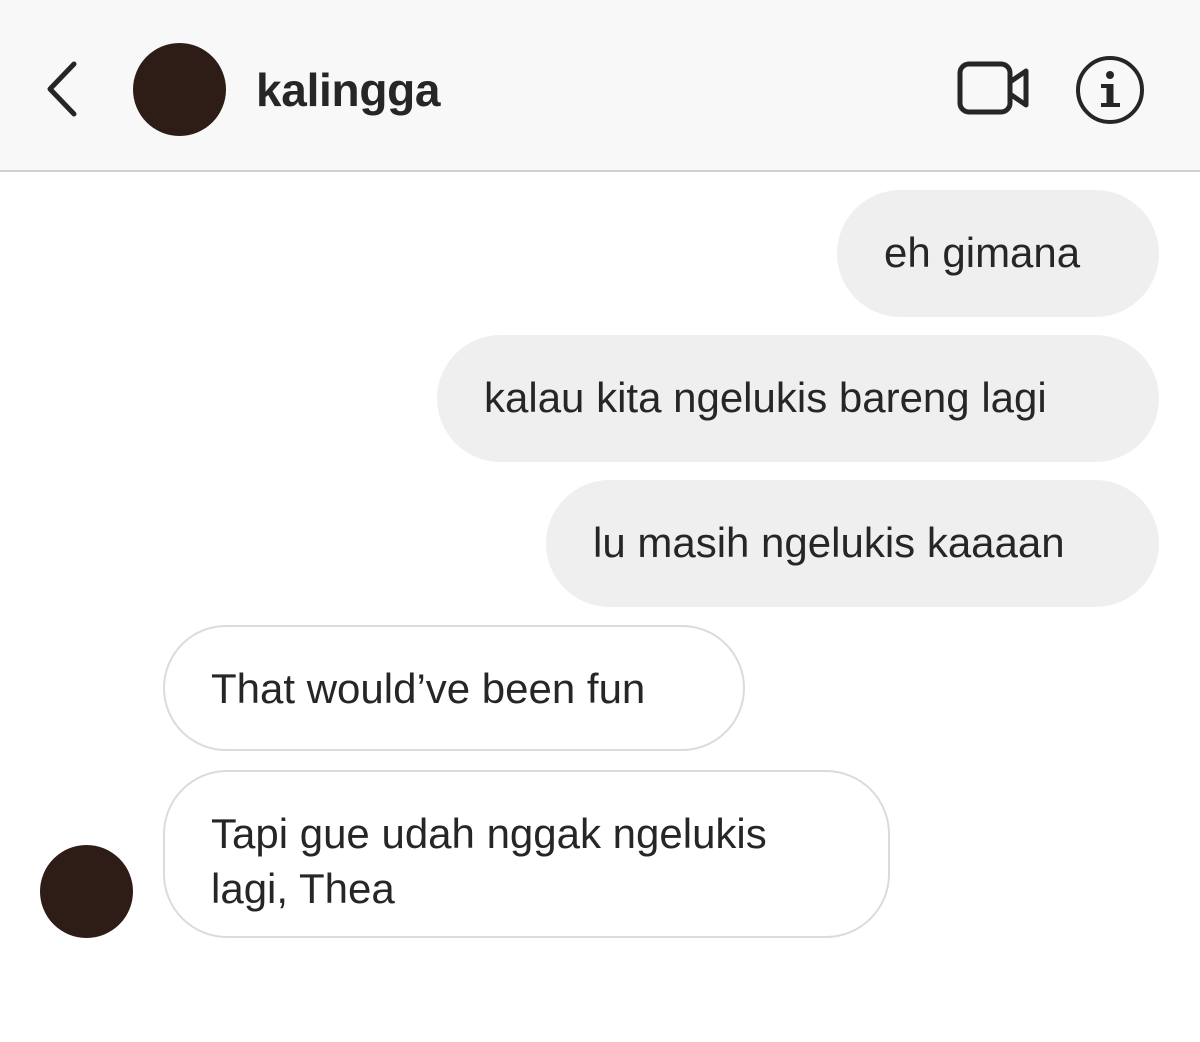 This screenshot has width=1200, height=1042. I want to click on info-button, so click(1110, 90).